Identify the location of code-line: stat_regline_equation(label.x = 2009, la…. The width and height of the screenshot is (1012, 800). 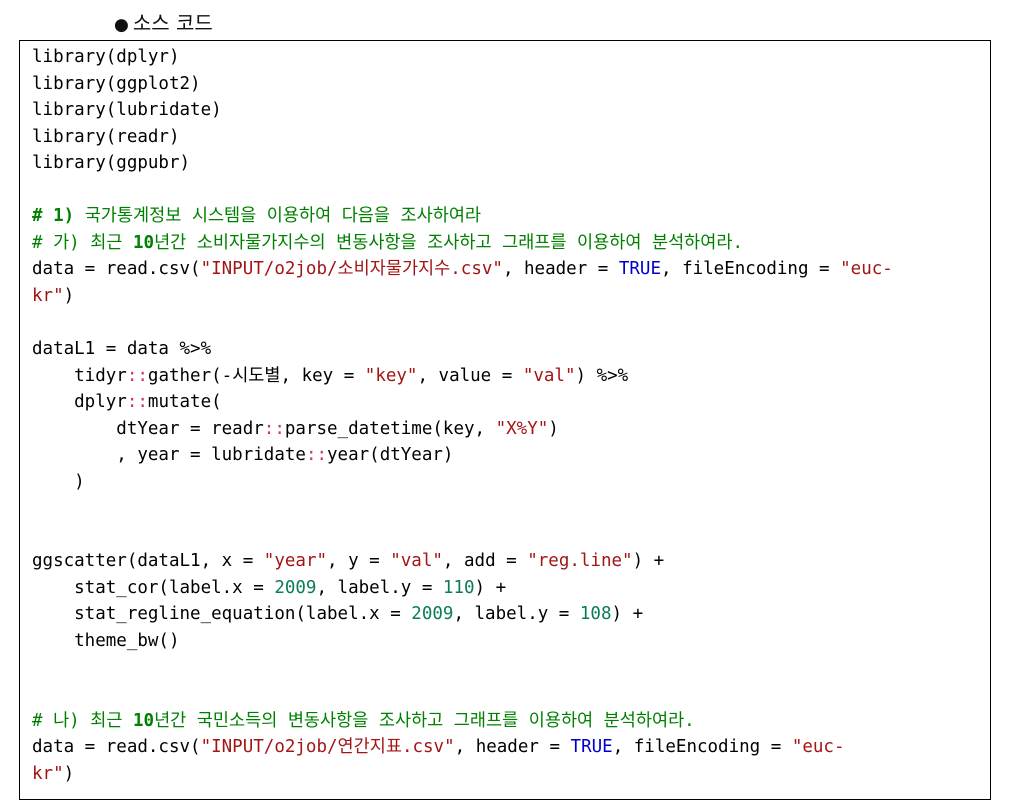
(338, 614).